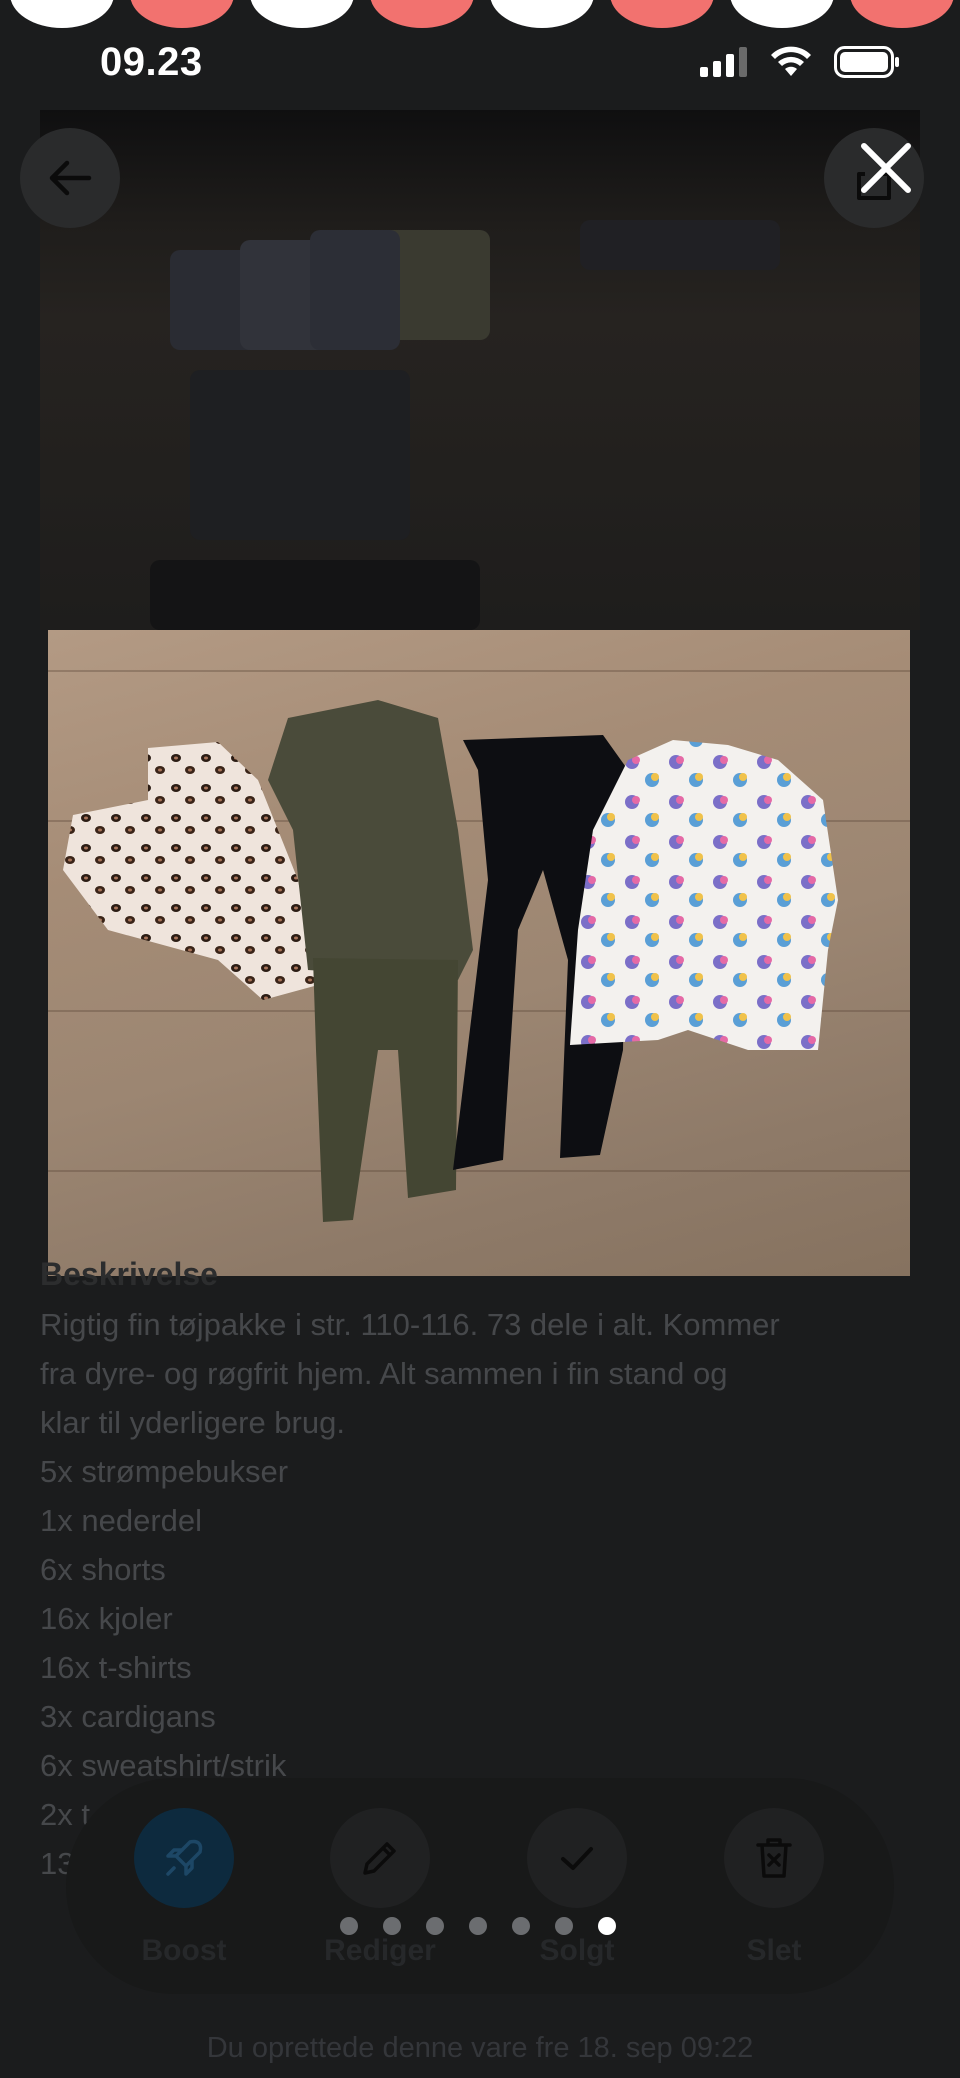 This screenshot has width=960, height=2078. I want to click on close-icon, so click(886, 168).